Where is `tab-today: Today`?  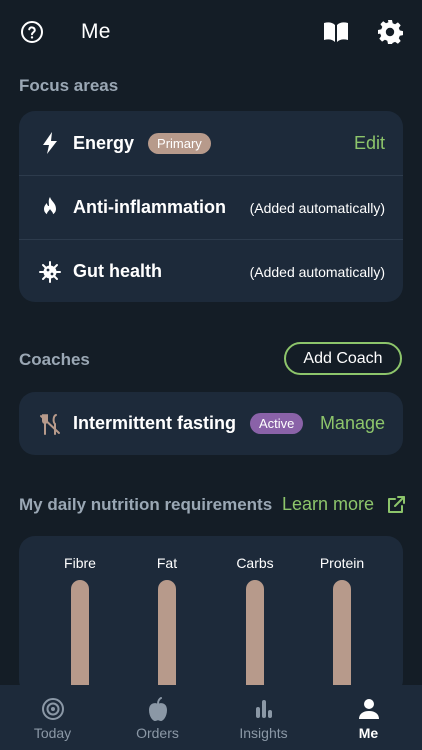
tab-today: Today is located at coordinates (52, 717).